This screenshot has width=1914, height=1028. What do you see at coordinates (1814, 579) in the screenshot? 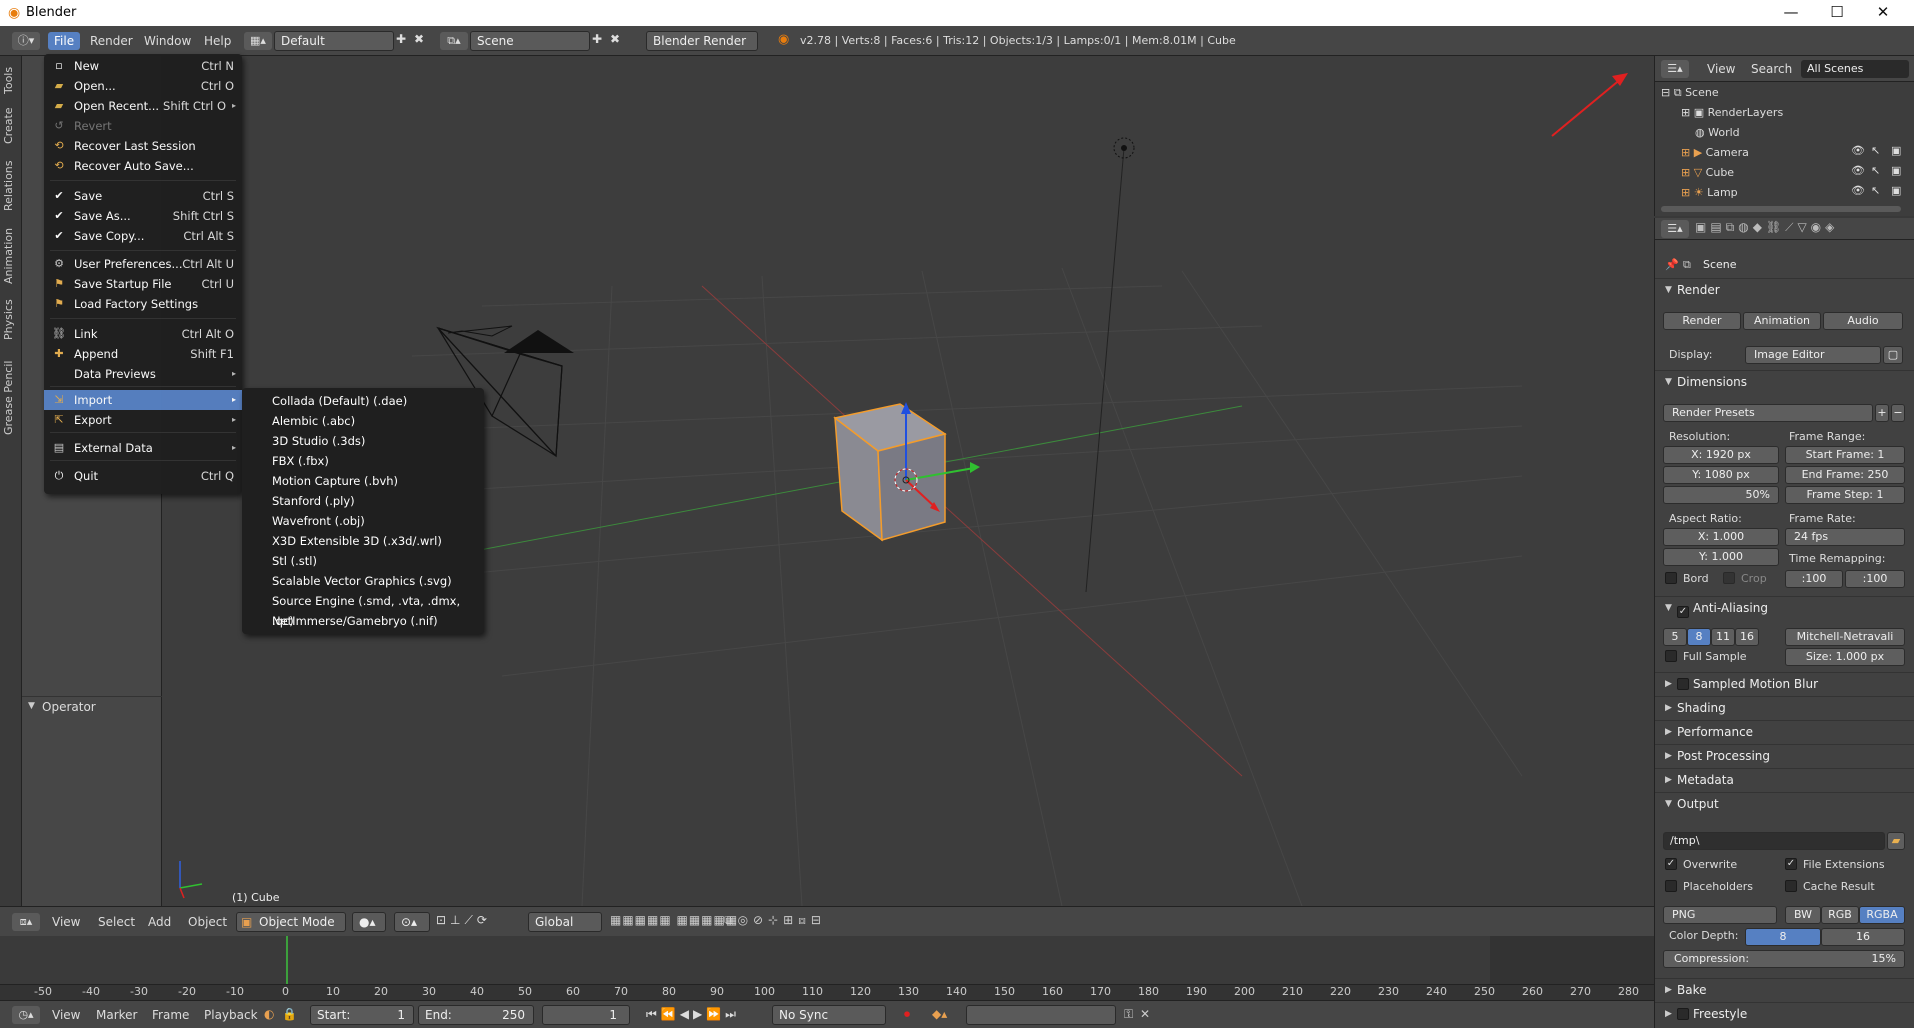
I see `time-remap-old-field: :100` at bounding box center [1814, 579].